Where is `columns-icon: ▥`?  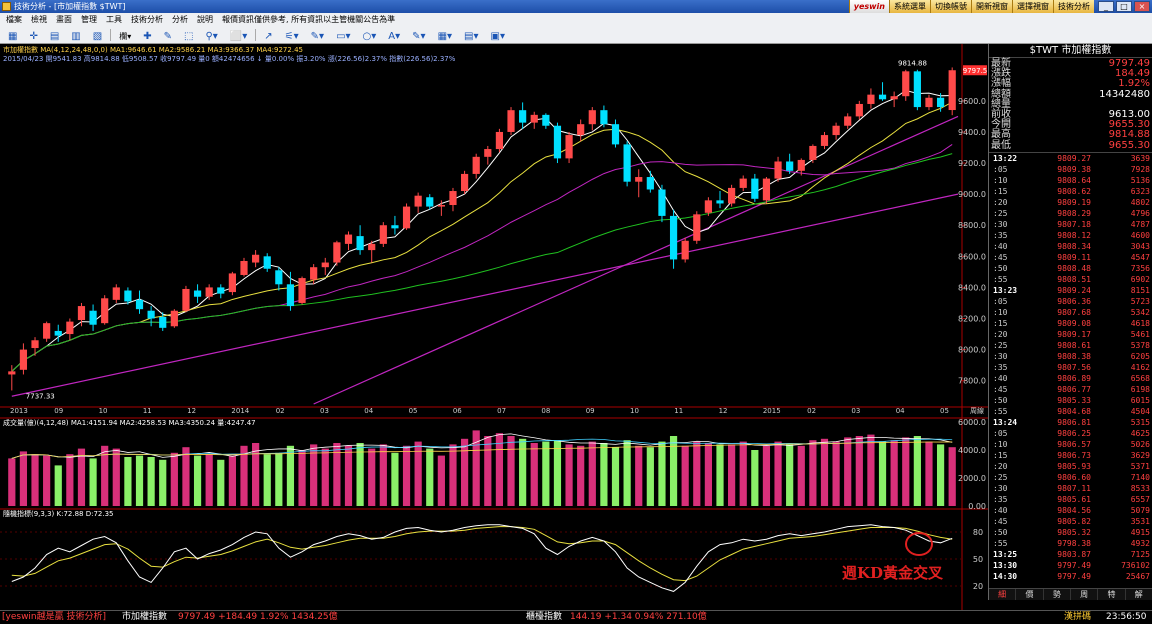 columns-icon: ▥ is located at coordinates (75, 35).